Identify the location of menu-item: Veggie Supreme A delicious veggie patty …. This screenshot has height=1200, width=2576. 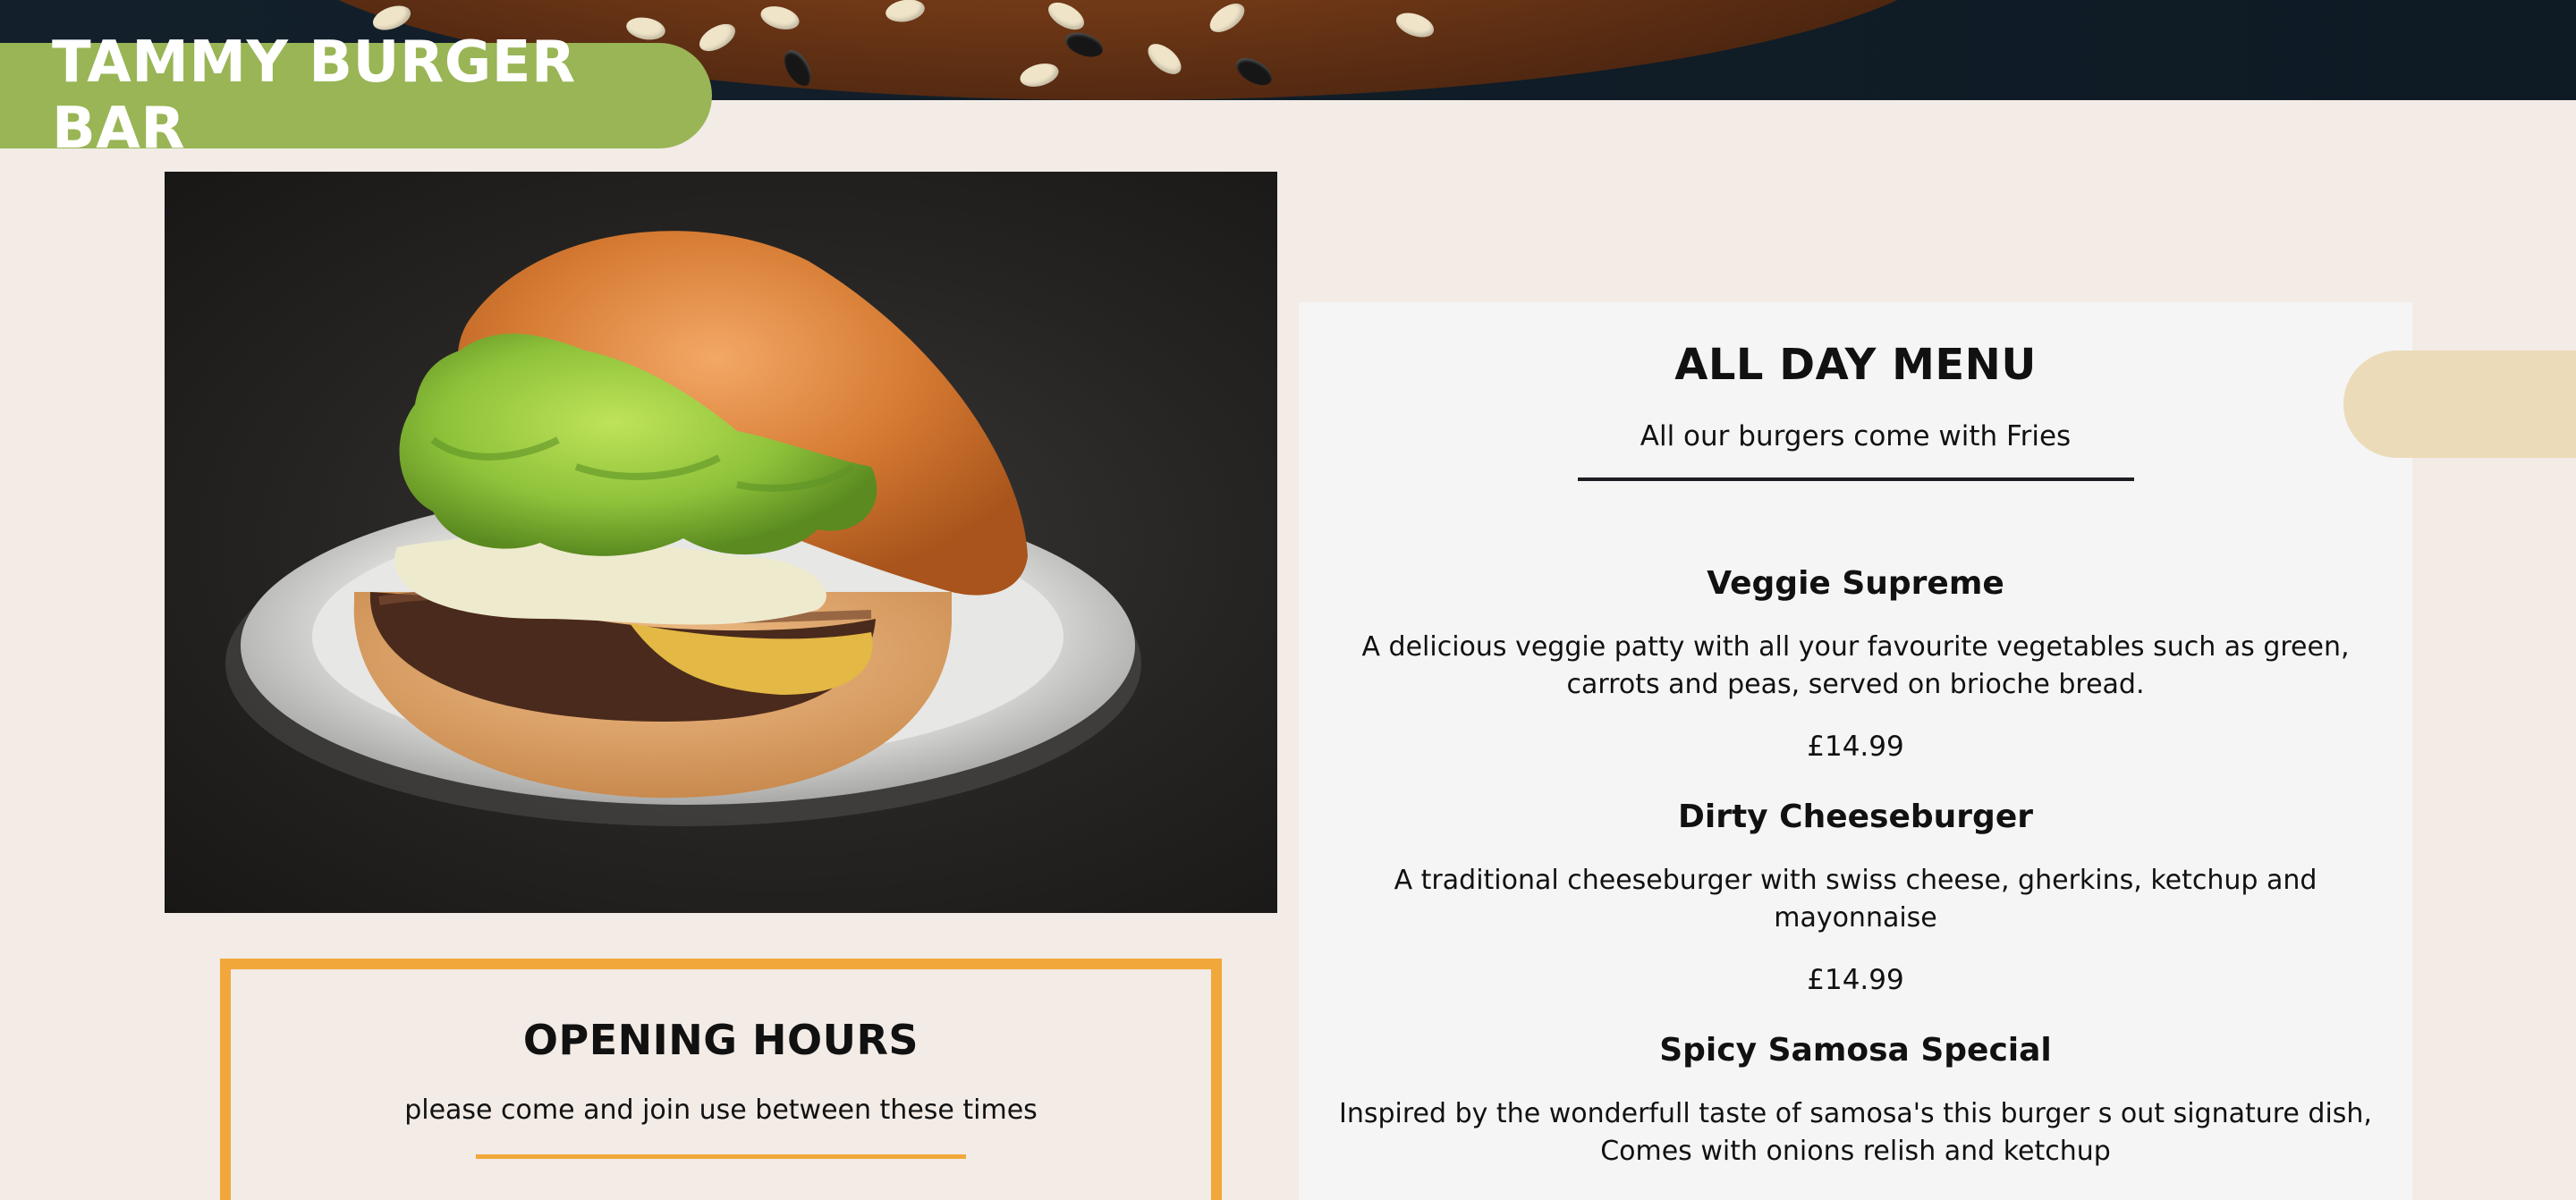
(1855, 664).